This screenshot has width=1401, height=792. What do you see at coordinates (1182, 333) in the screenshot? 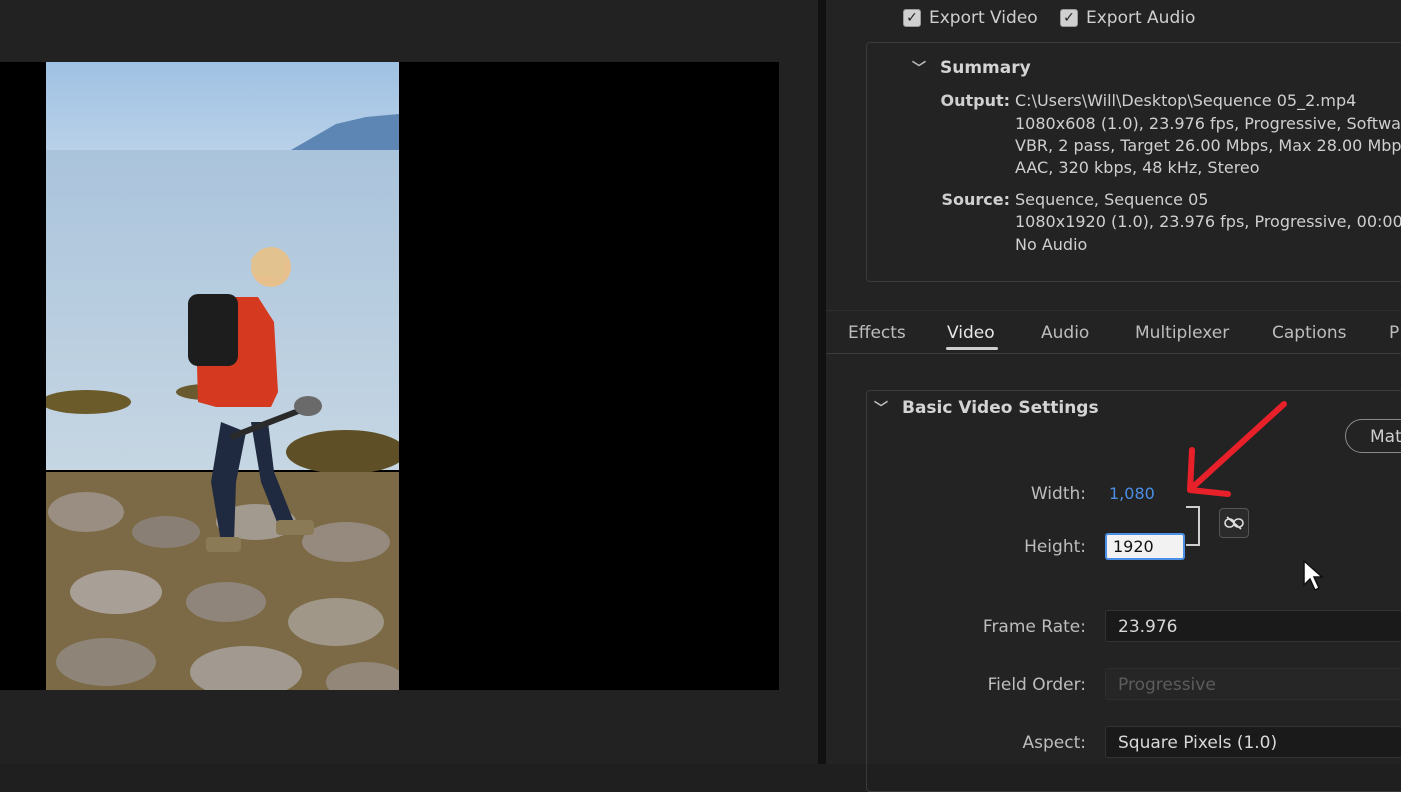
I see `tab-multiplexer: Multiplexer` at bounding box center [1182, 333].